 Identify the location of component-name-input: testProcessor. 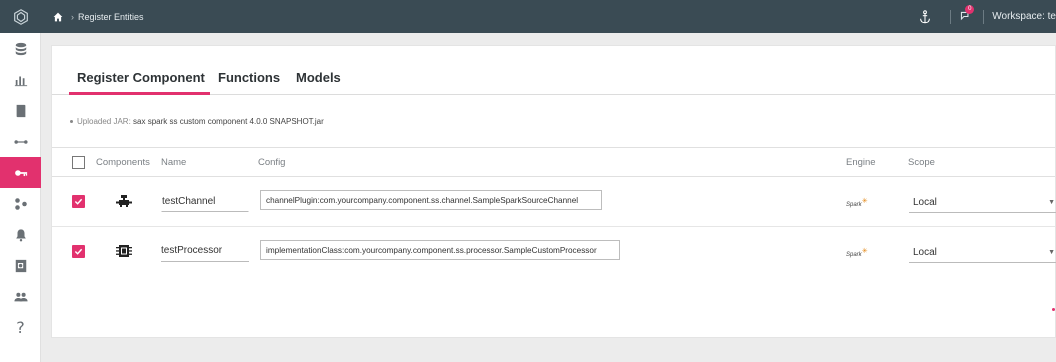
(205, 251).